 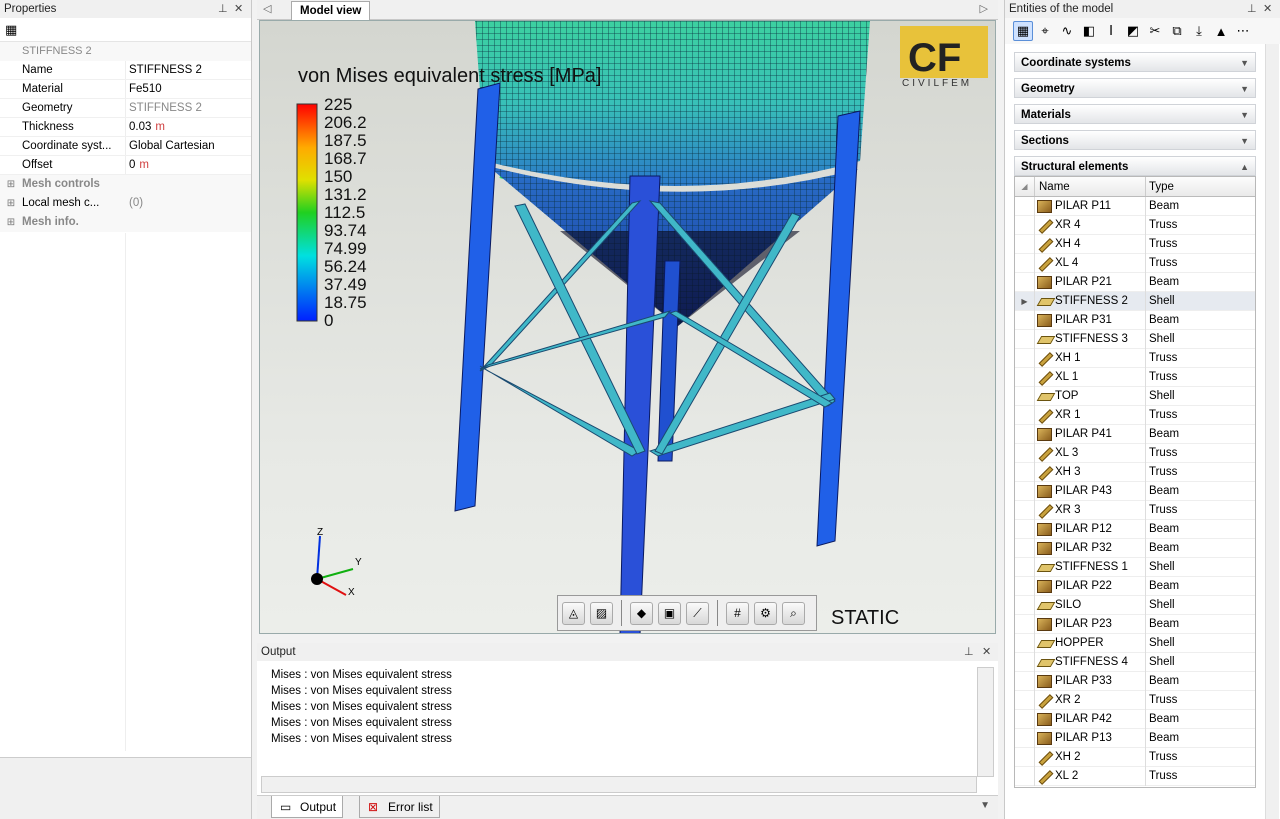 What do you see at coordinates (1199, 31) in the screenshot?
I see `load-icon: ⤓` at bounding box center [1199, 31].